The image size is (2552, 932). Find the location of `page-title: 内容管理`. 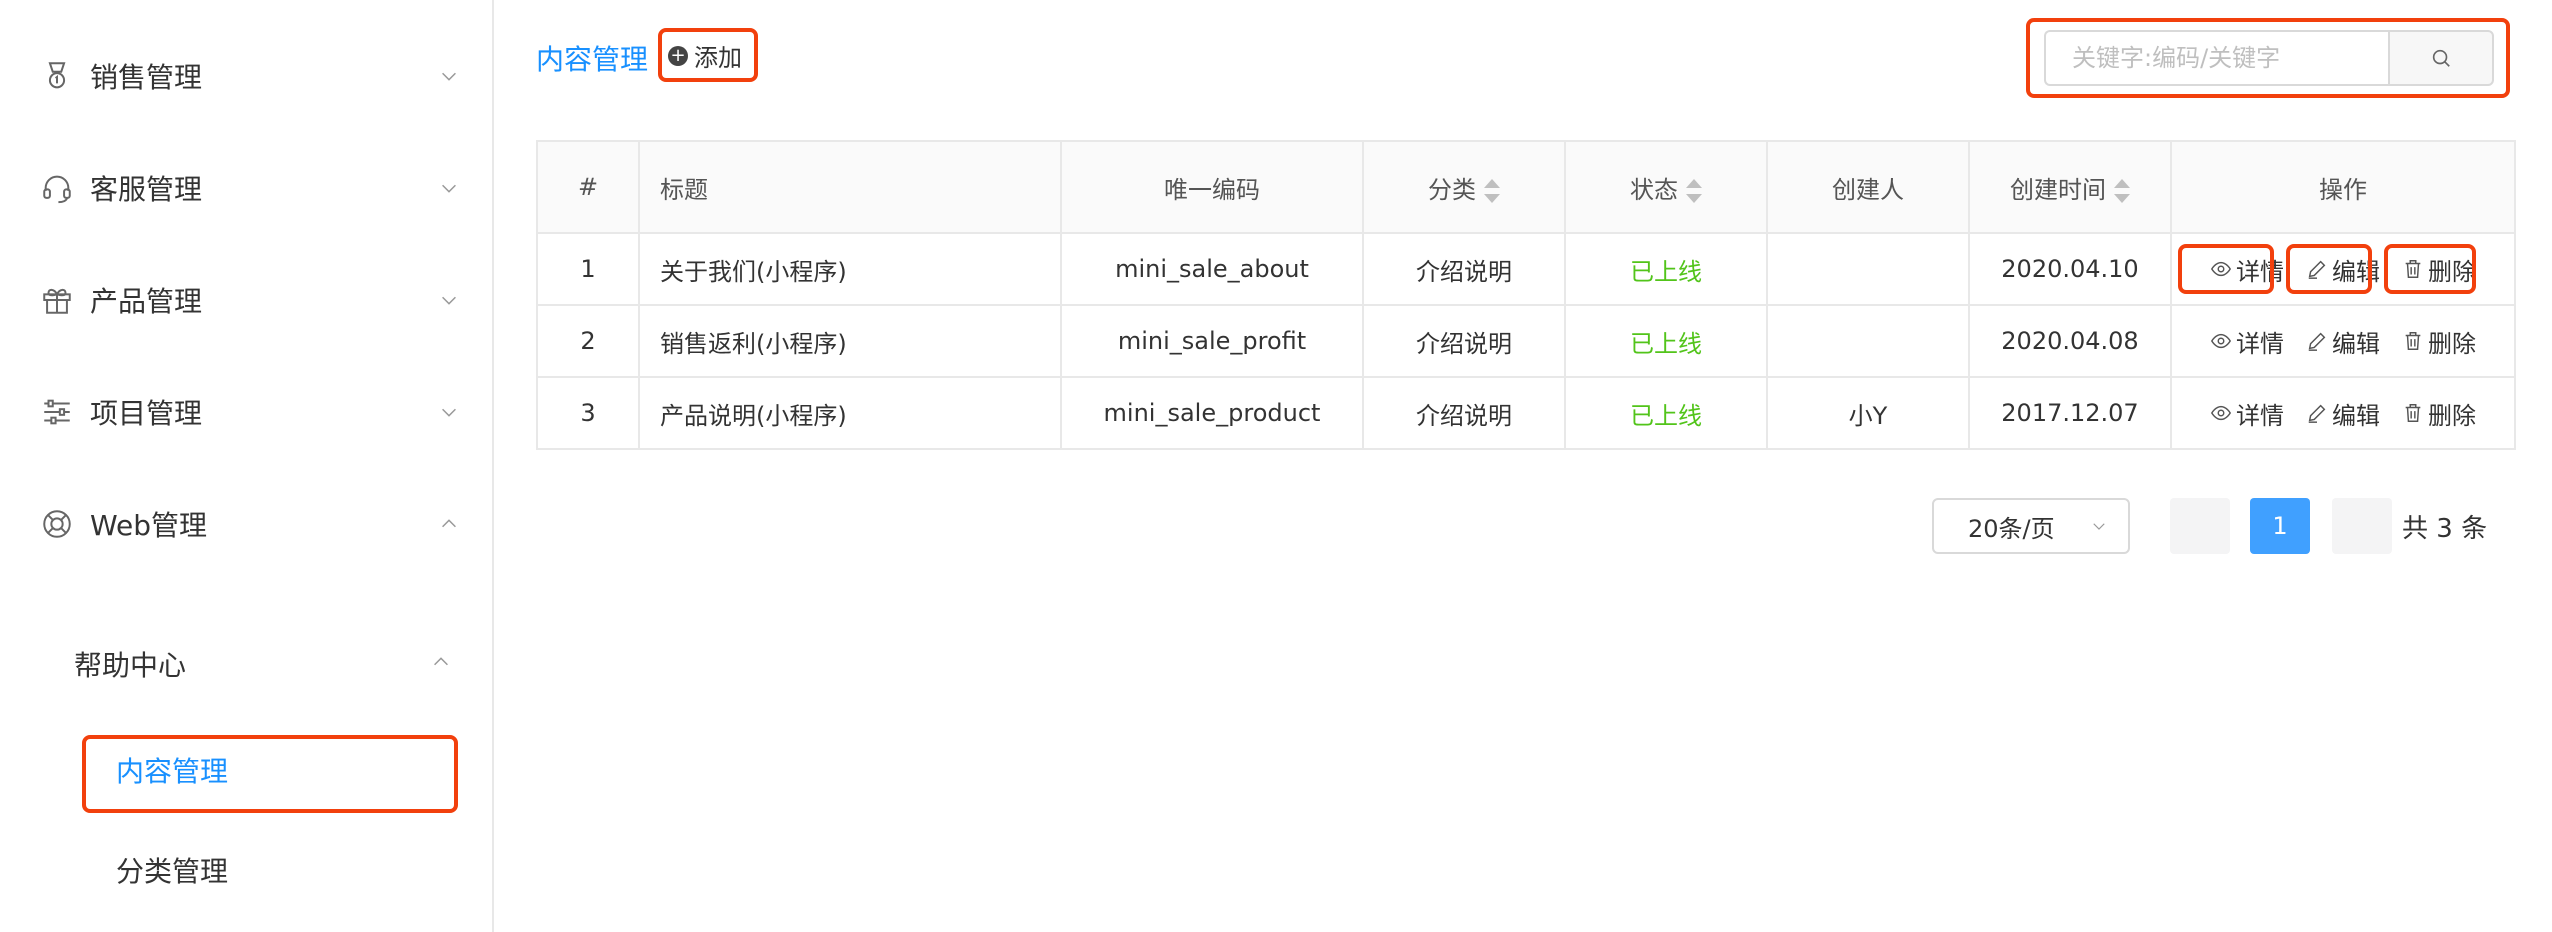

page-title: 内容管理 is located at coordinates (592, 59).